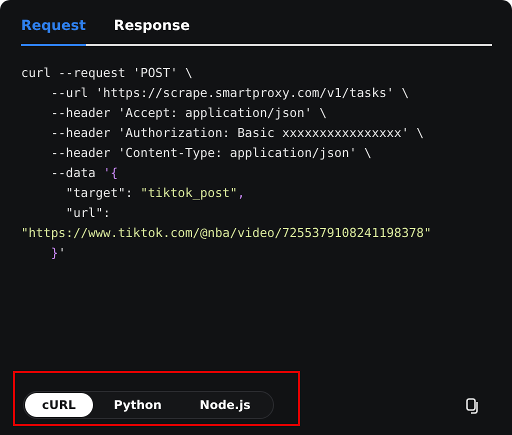 The image size is (512, 435). Describe the element at coordinates (84, 173) in the screenshot. I see `code-line: --data '{` at that location.